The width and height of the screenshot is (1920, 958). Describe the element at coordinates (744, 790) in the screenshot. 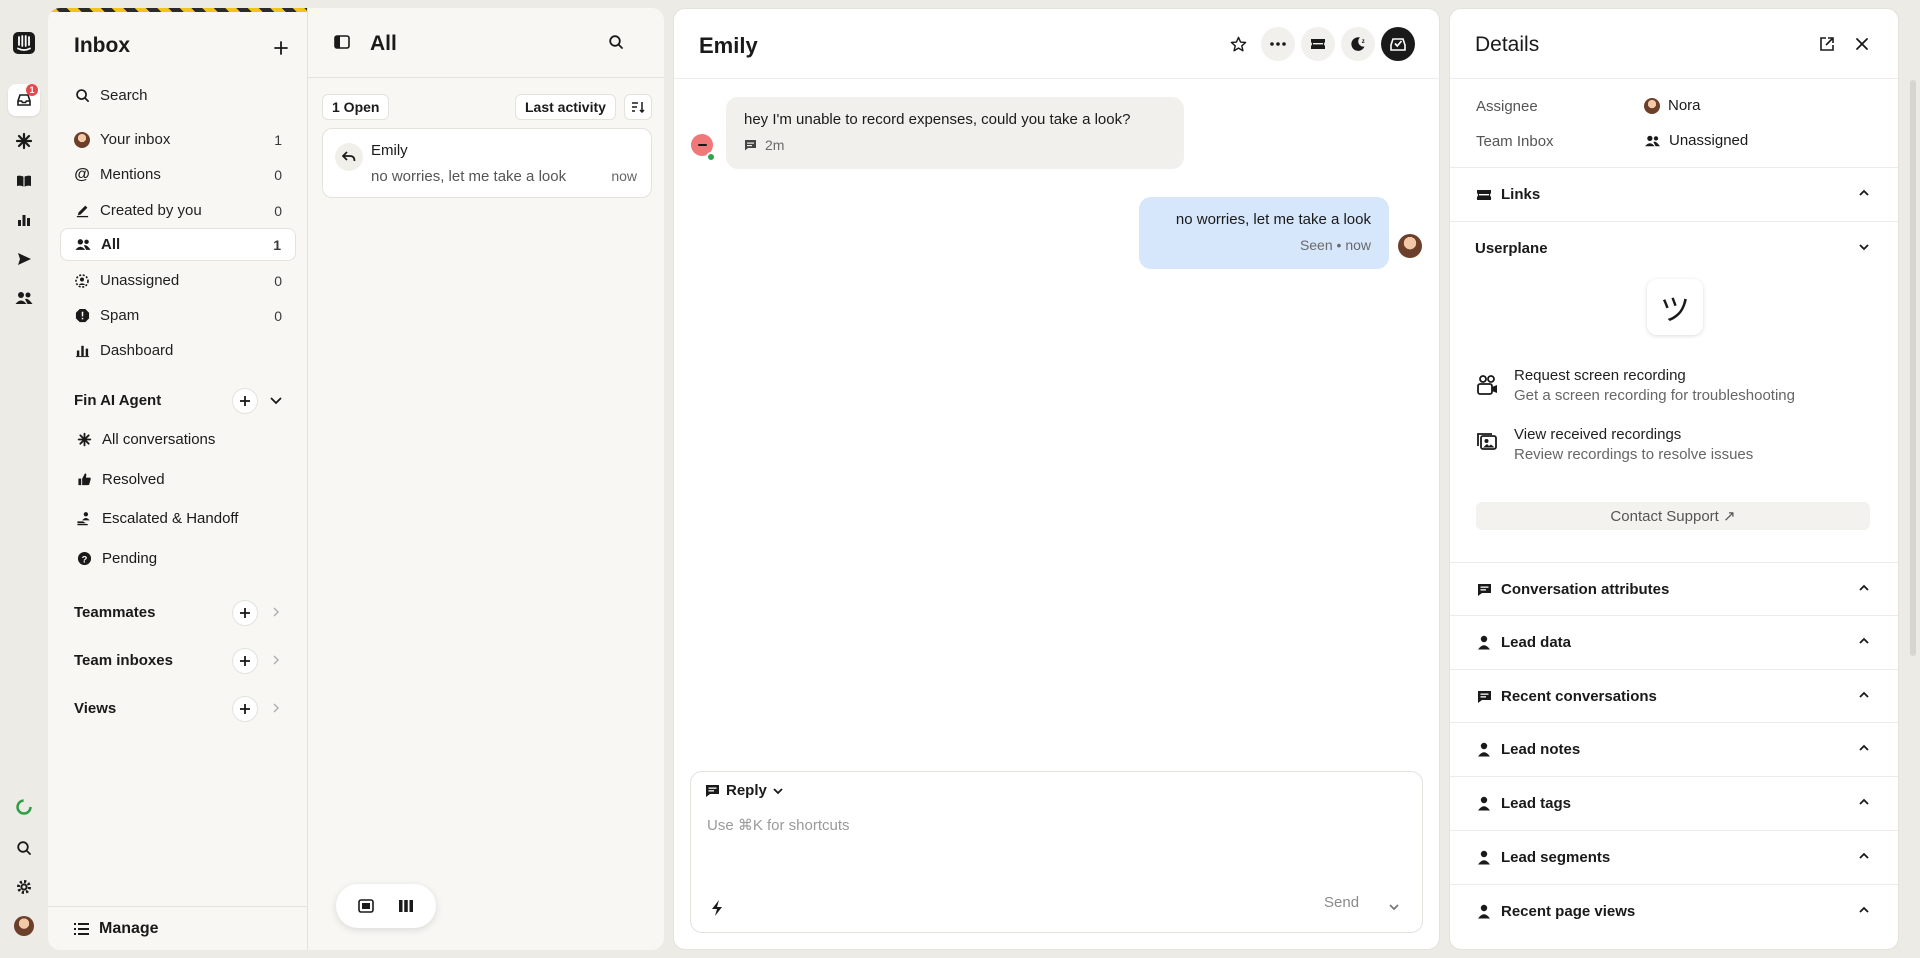

I see `reply-mode-selector: Reply` at that location.